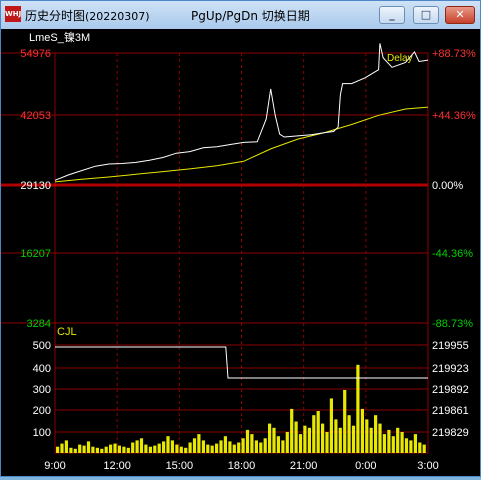  I want to click on position-tick-label: 219861, so click(450, 411).